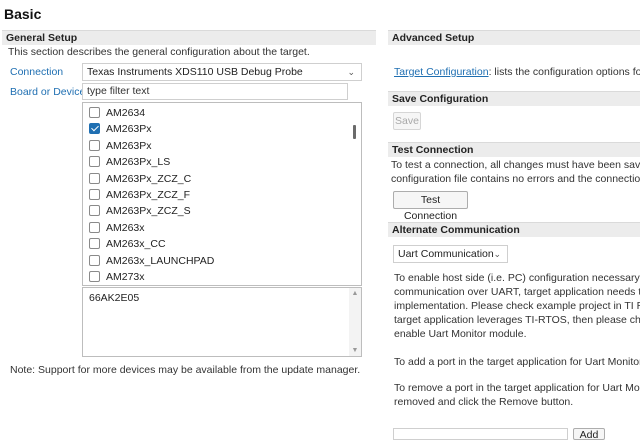 The height and width of the screenshot is (441, 640). What do you see at coordinates (136, 244) in the screenshot?
I see `device-label: AM263x_CC` at bounding box center [136, 244].